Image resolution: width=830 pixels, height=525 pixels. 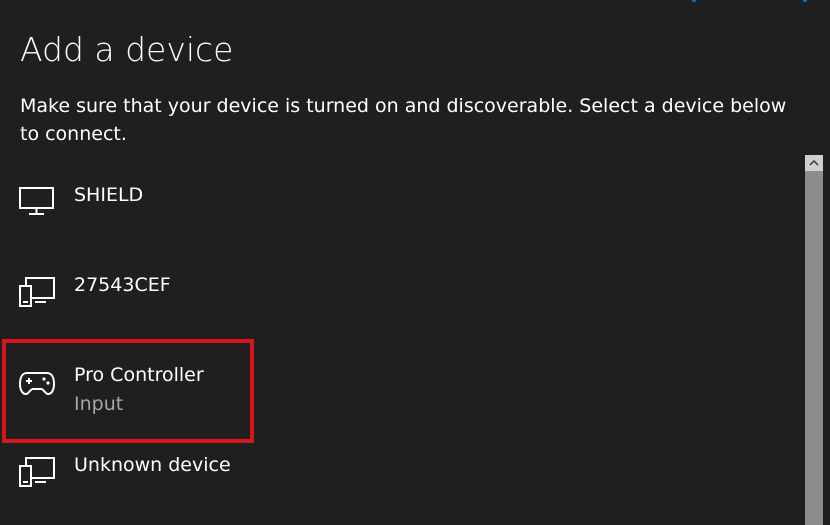 What do you see at coordinates (139, 375) in the screenshot?
I see `device-name: Pro Controller` at bounding box center [139, 375].